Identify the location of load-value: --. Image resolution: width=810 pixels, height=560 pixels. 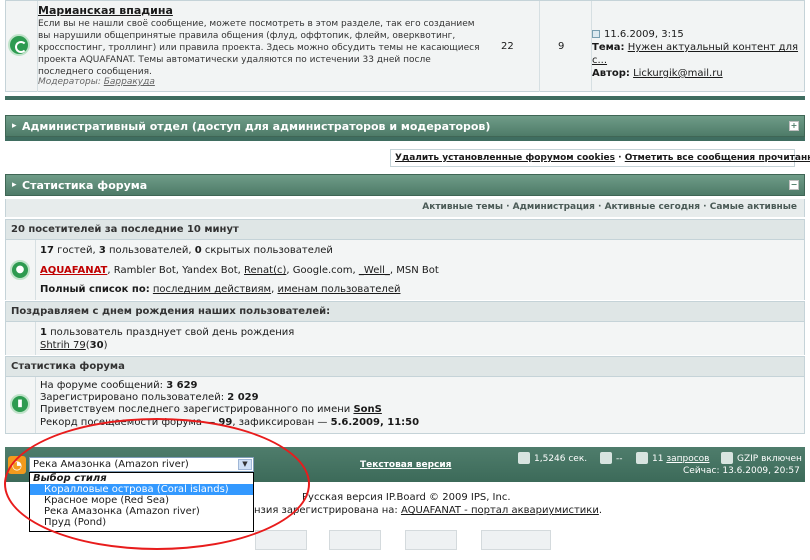
(619, 459).